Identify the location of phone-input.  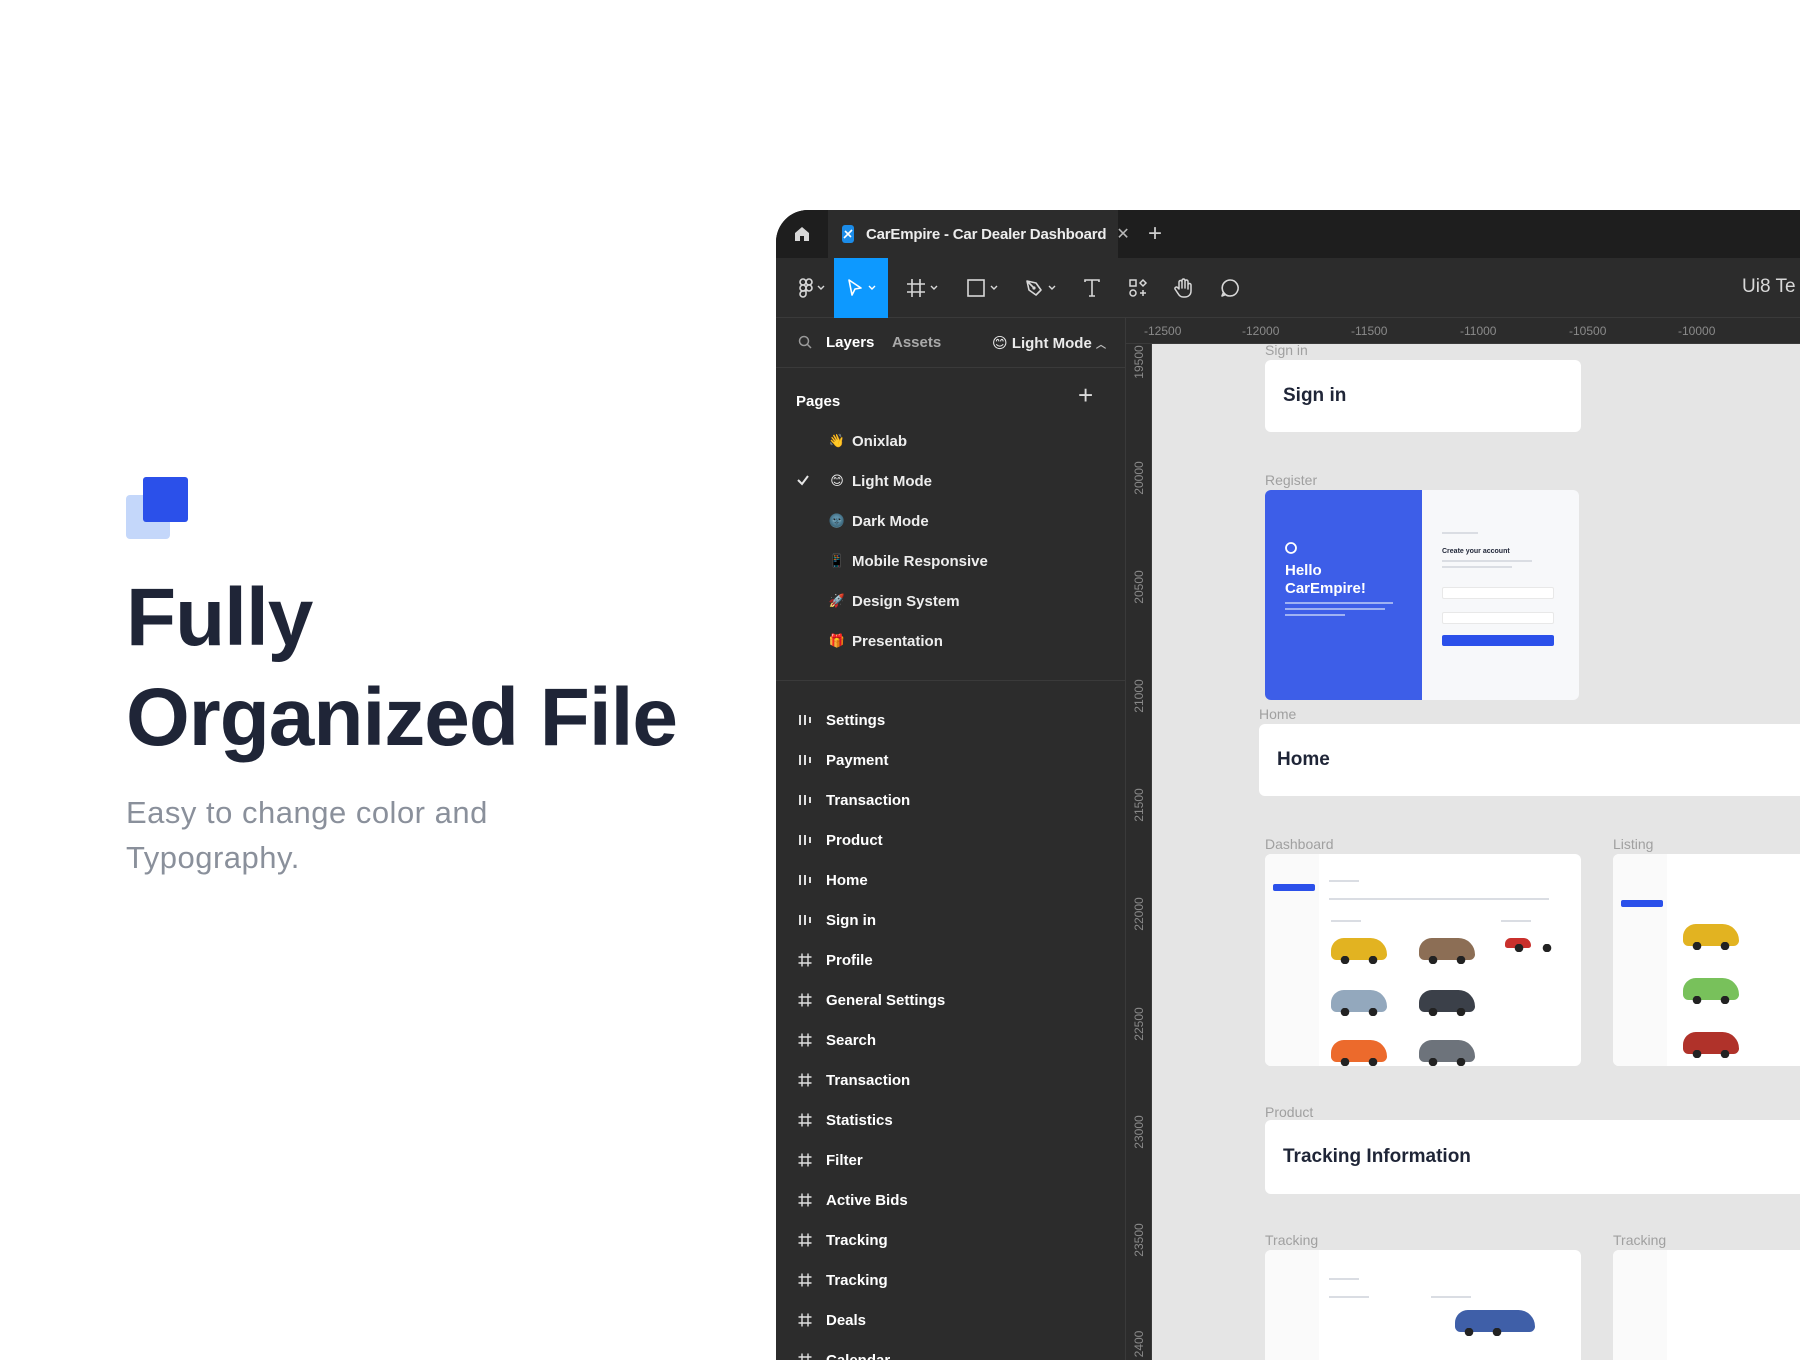
(1498, 593).